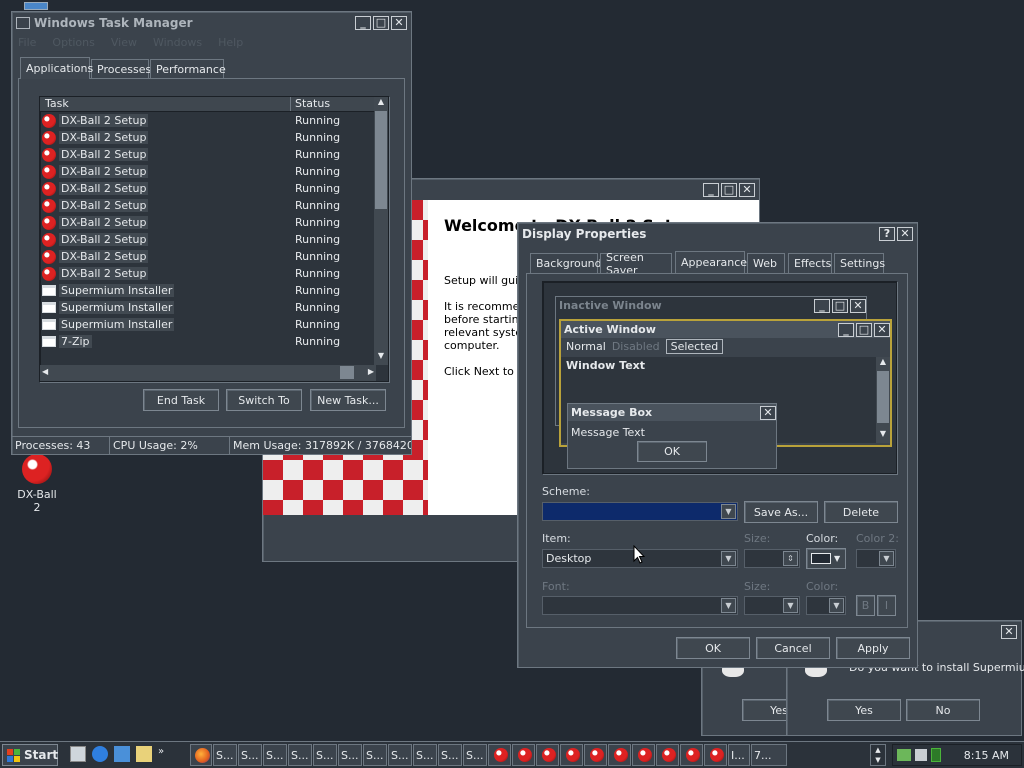 The height and width of the screenshot is (768, 1024). What do you see at coordinates (211, 22) in the screenshot?
I see `task-manager-titlebar: Windows Task Manager _ □ ✕` at bounding box center [211, 22].